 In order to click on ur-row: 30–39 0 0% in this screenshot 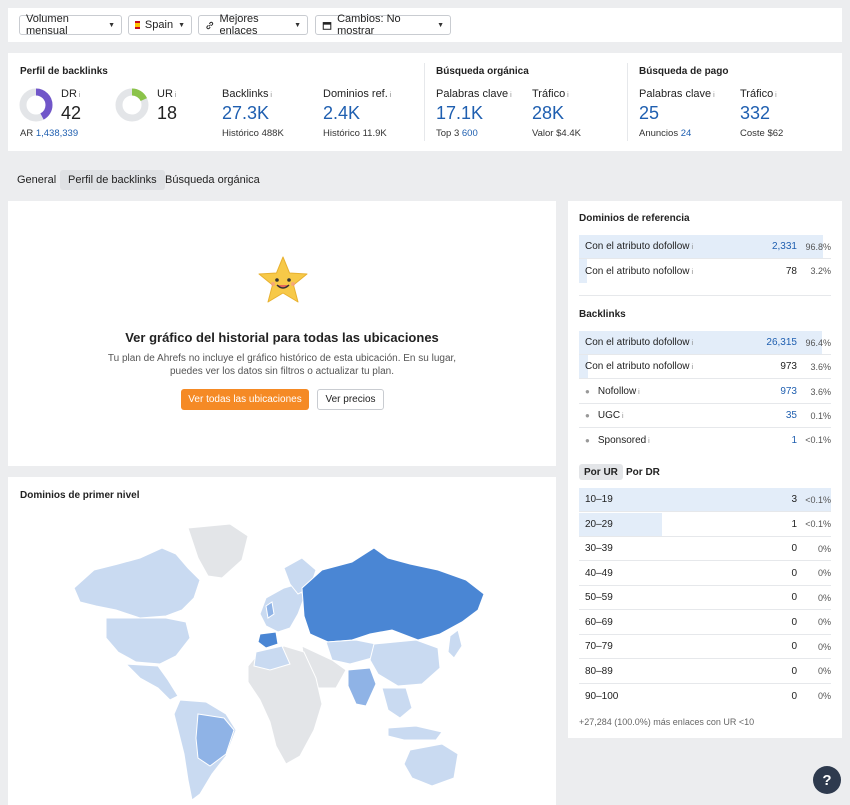, I will do `click(705, 549)`.